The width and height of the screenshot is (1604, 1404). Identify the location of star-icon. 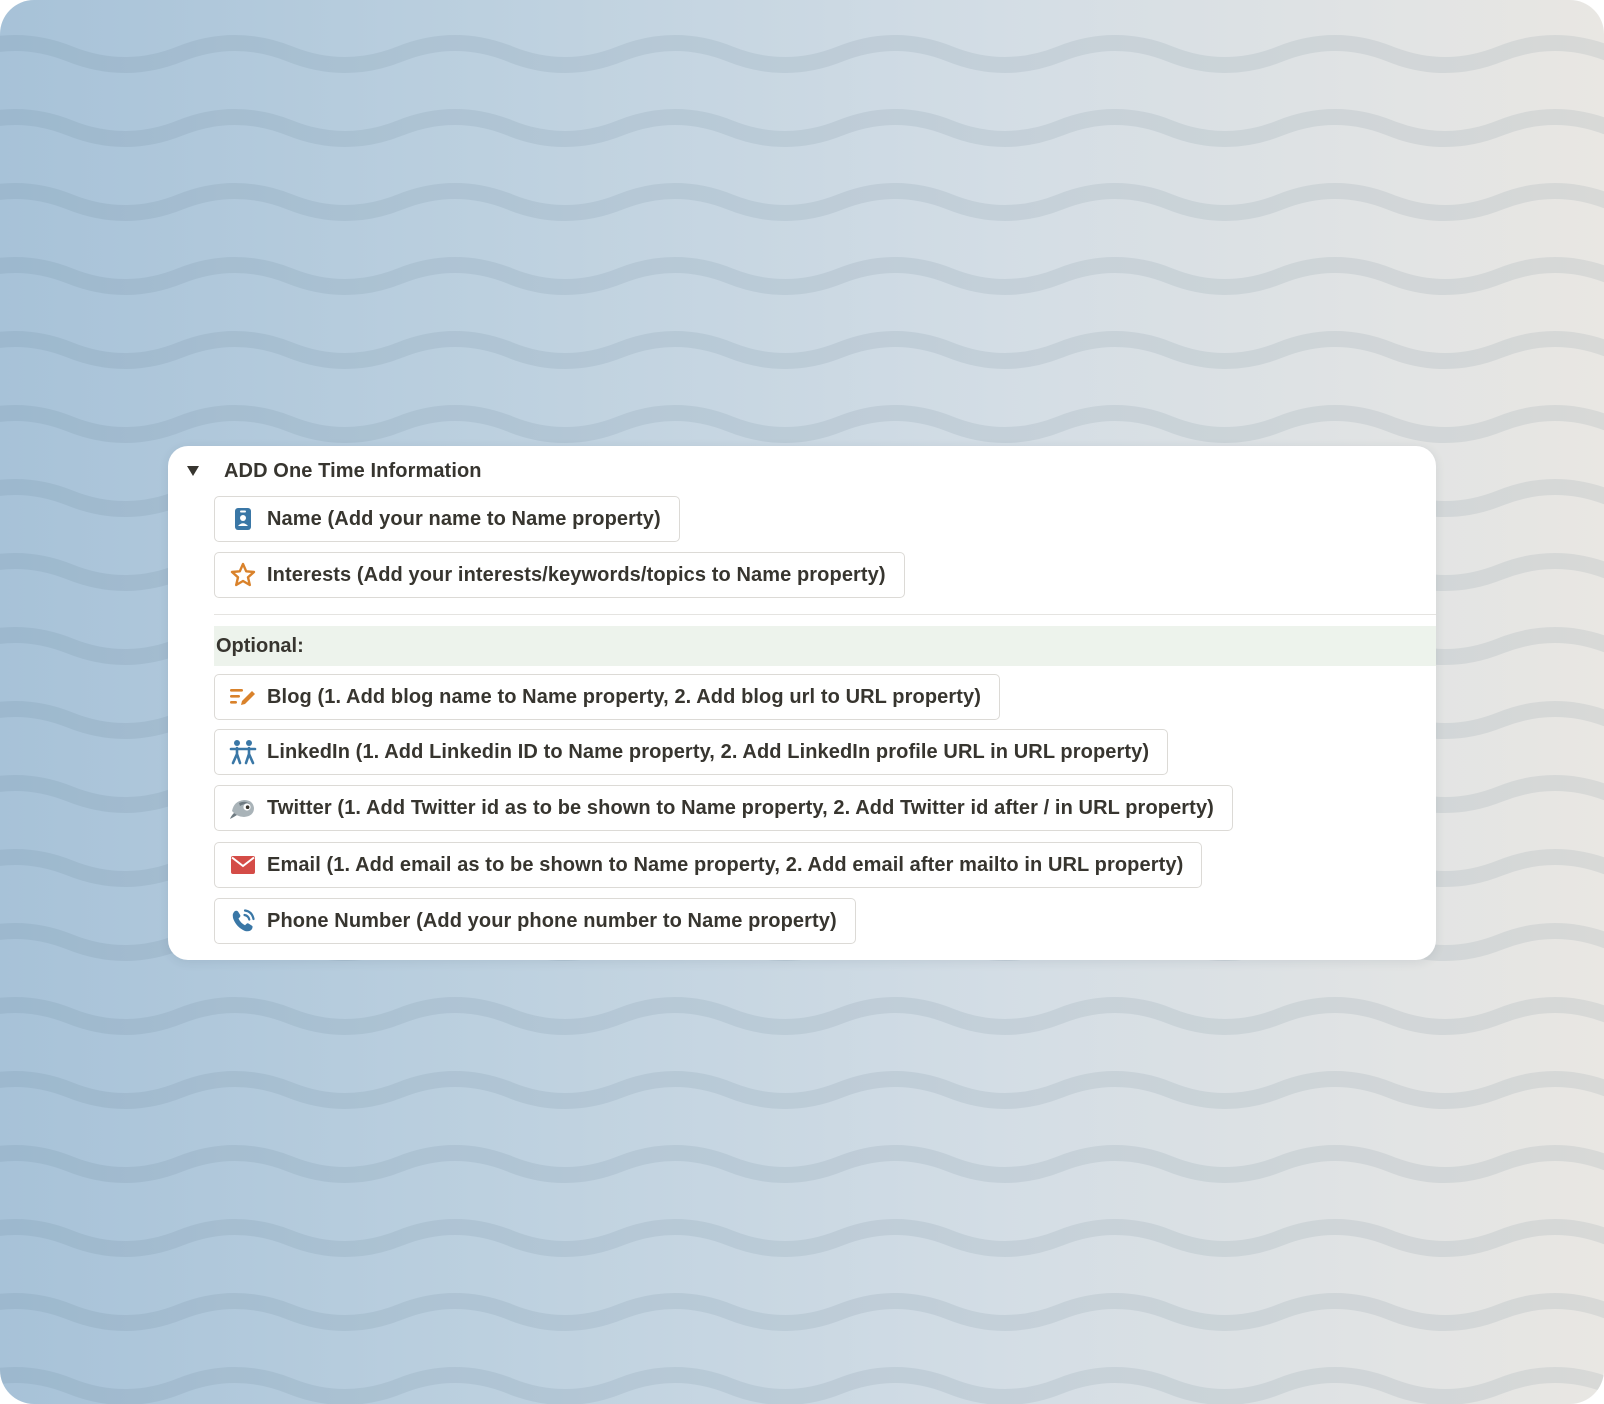
(243, 575).